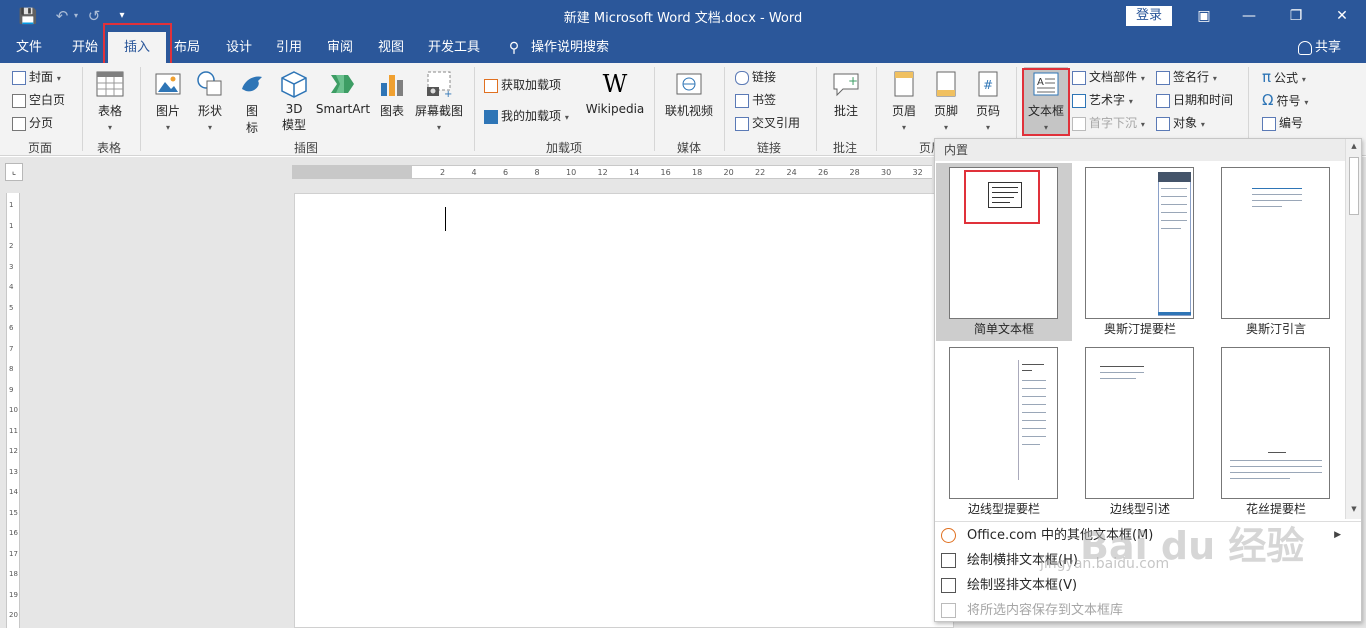 The height and width of the screenshot is (628, 1366). I want to click on bird-icon, so click(252, 84).